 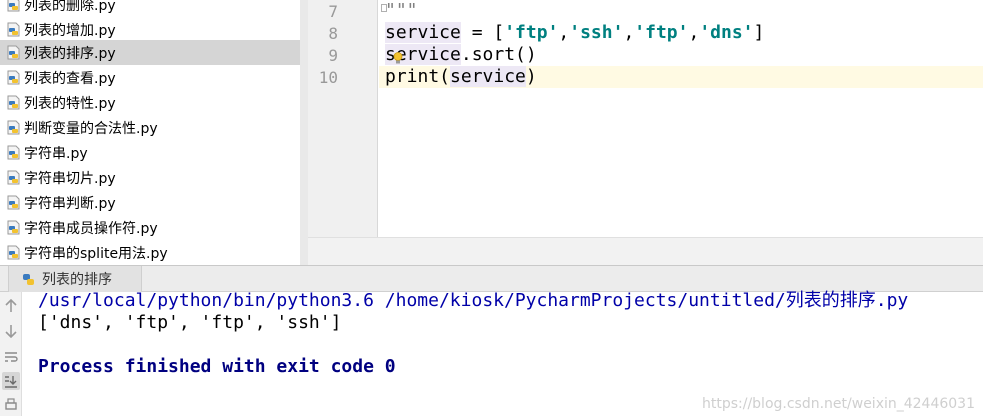 I want to click on tree-item-label: 列表的特性.py, so click(x=70, y=103).